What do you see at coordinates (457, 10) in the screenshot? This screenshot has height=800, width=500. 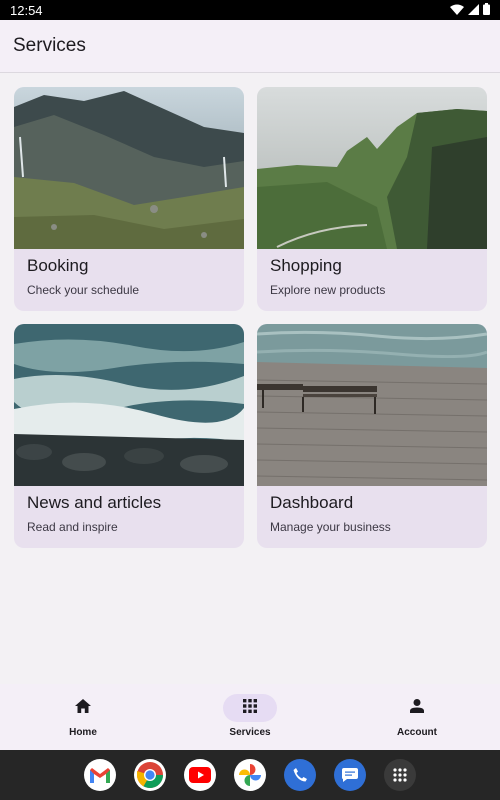 I see `wifi-icon` at bounding box center [457, 10].